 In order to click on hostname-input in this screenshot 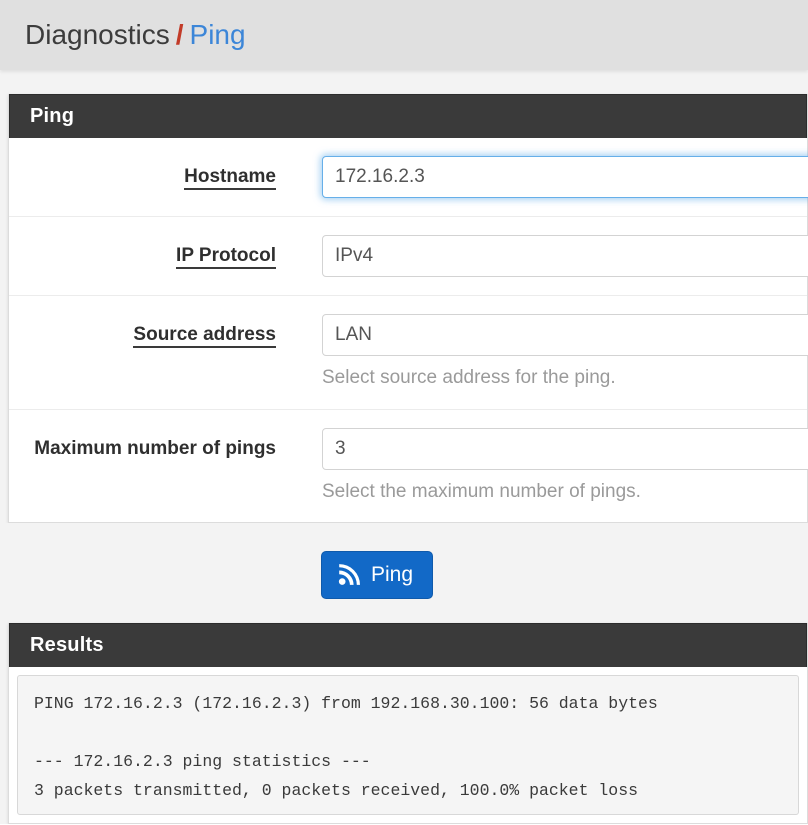, I will do `click(565, 177)`.